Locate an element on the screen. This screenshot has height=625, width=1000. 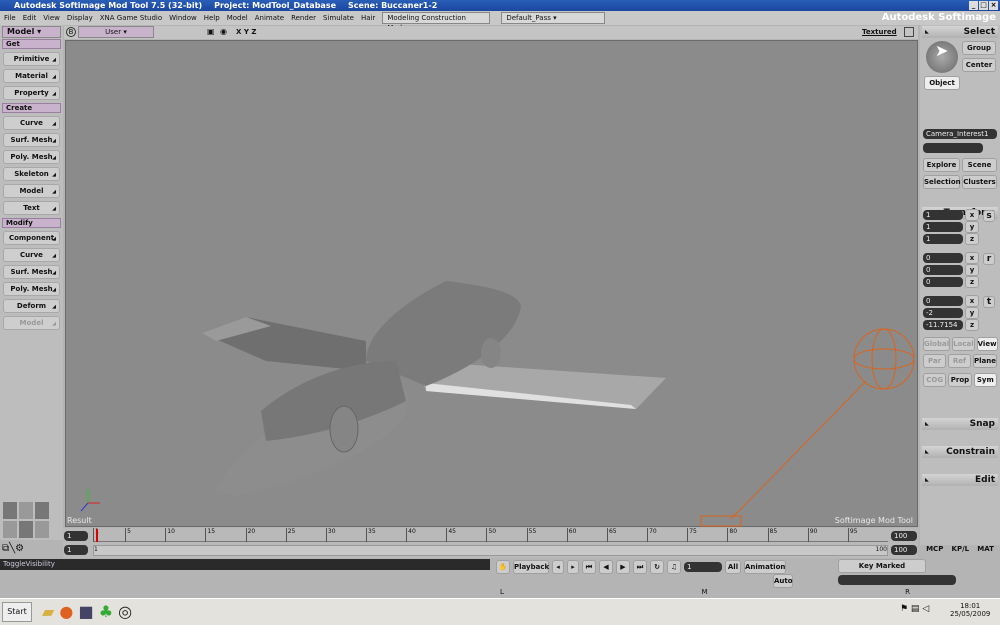
tool-button: Skeleton is located at coordinates (31, 174).